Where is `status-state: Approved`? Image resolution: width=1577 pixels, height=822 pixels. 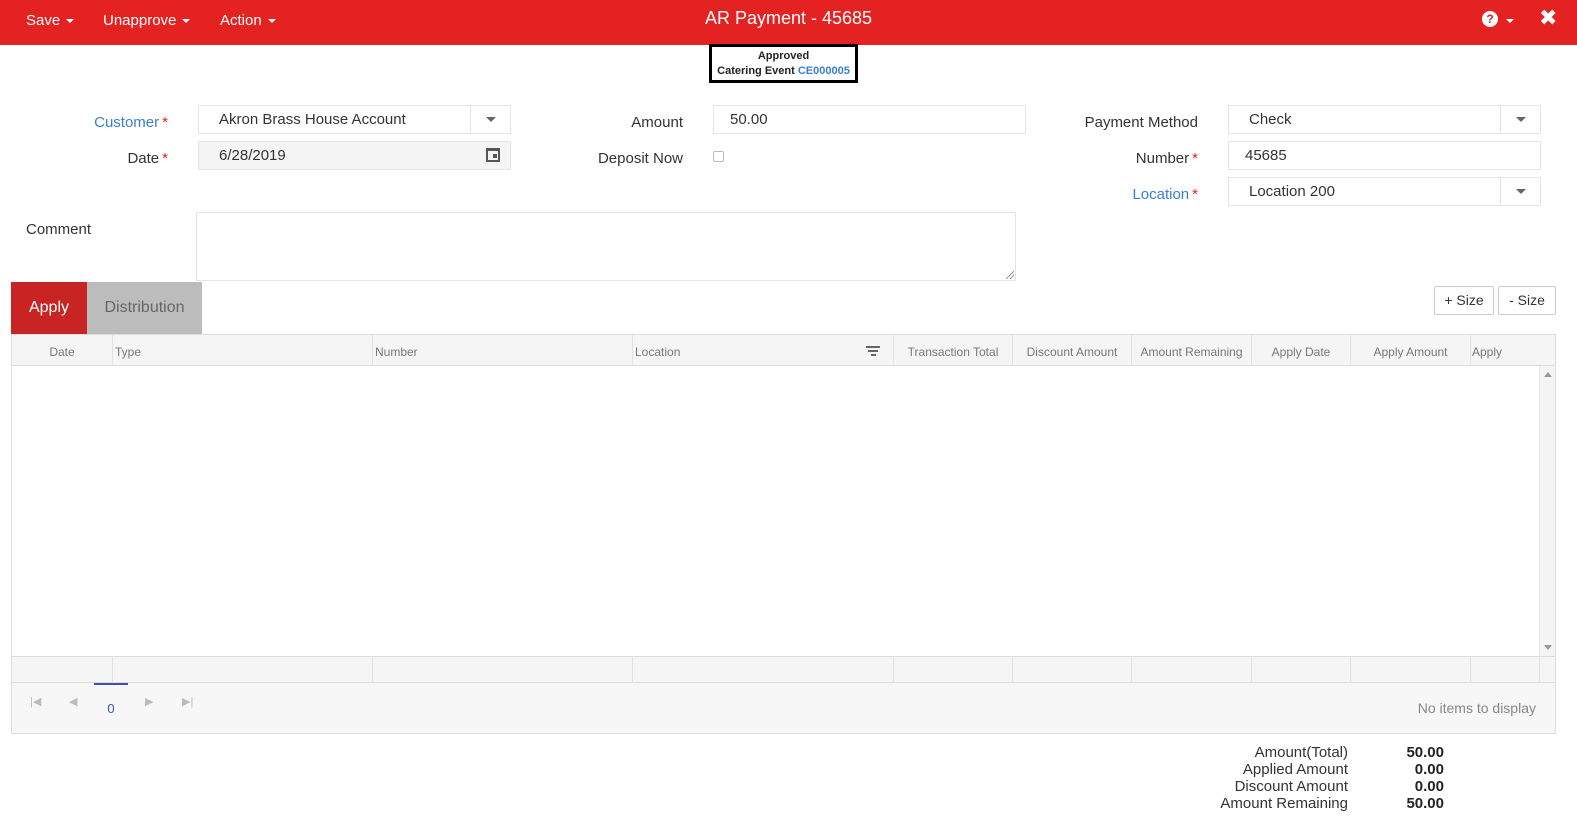 status-state: Approved is located at coordinates (783, 56).